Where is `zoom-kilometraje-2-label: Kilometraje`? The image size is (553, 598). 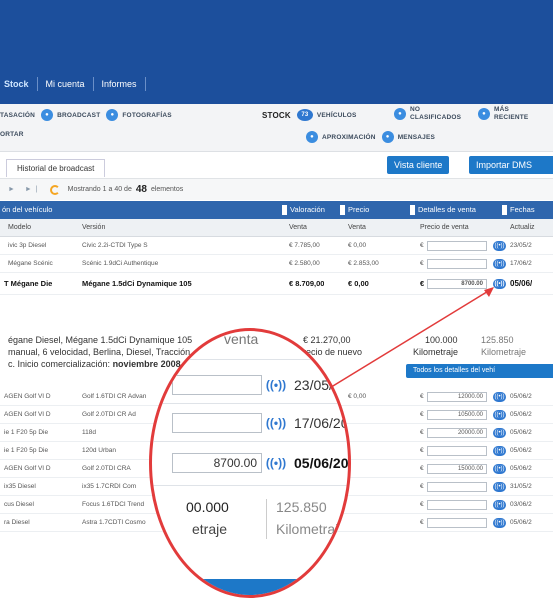 zoom-kilometraje-2-label: Kilometraje is located at coordinates (311, 529).